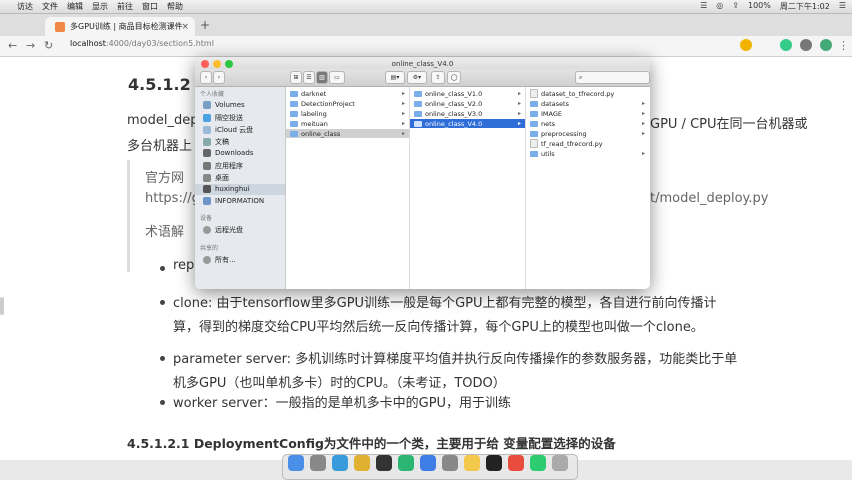 The height and width of the screenshot is (480, 852). I want to click on page-side-handle, so click(2, 306).